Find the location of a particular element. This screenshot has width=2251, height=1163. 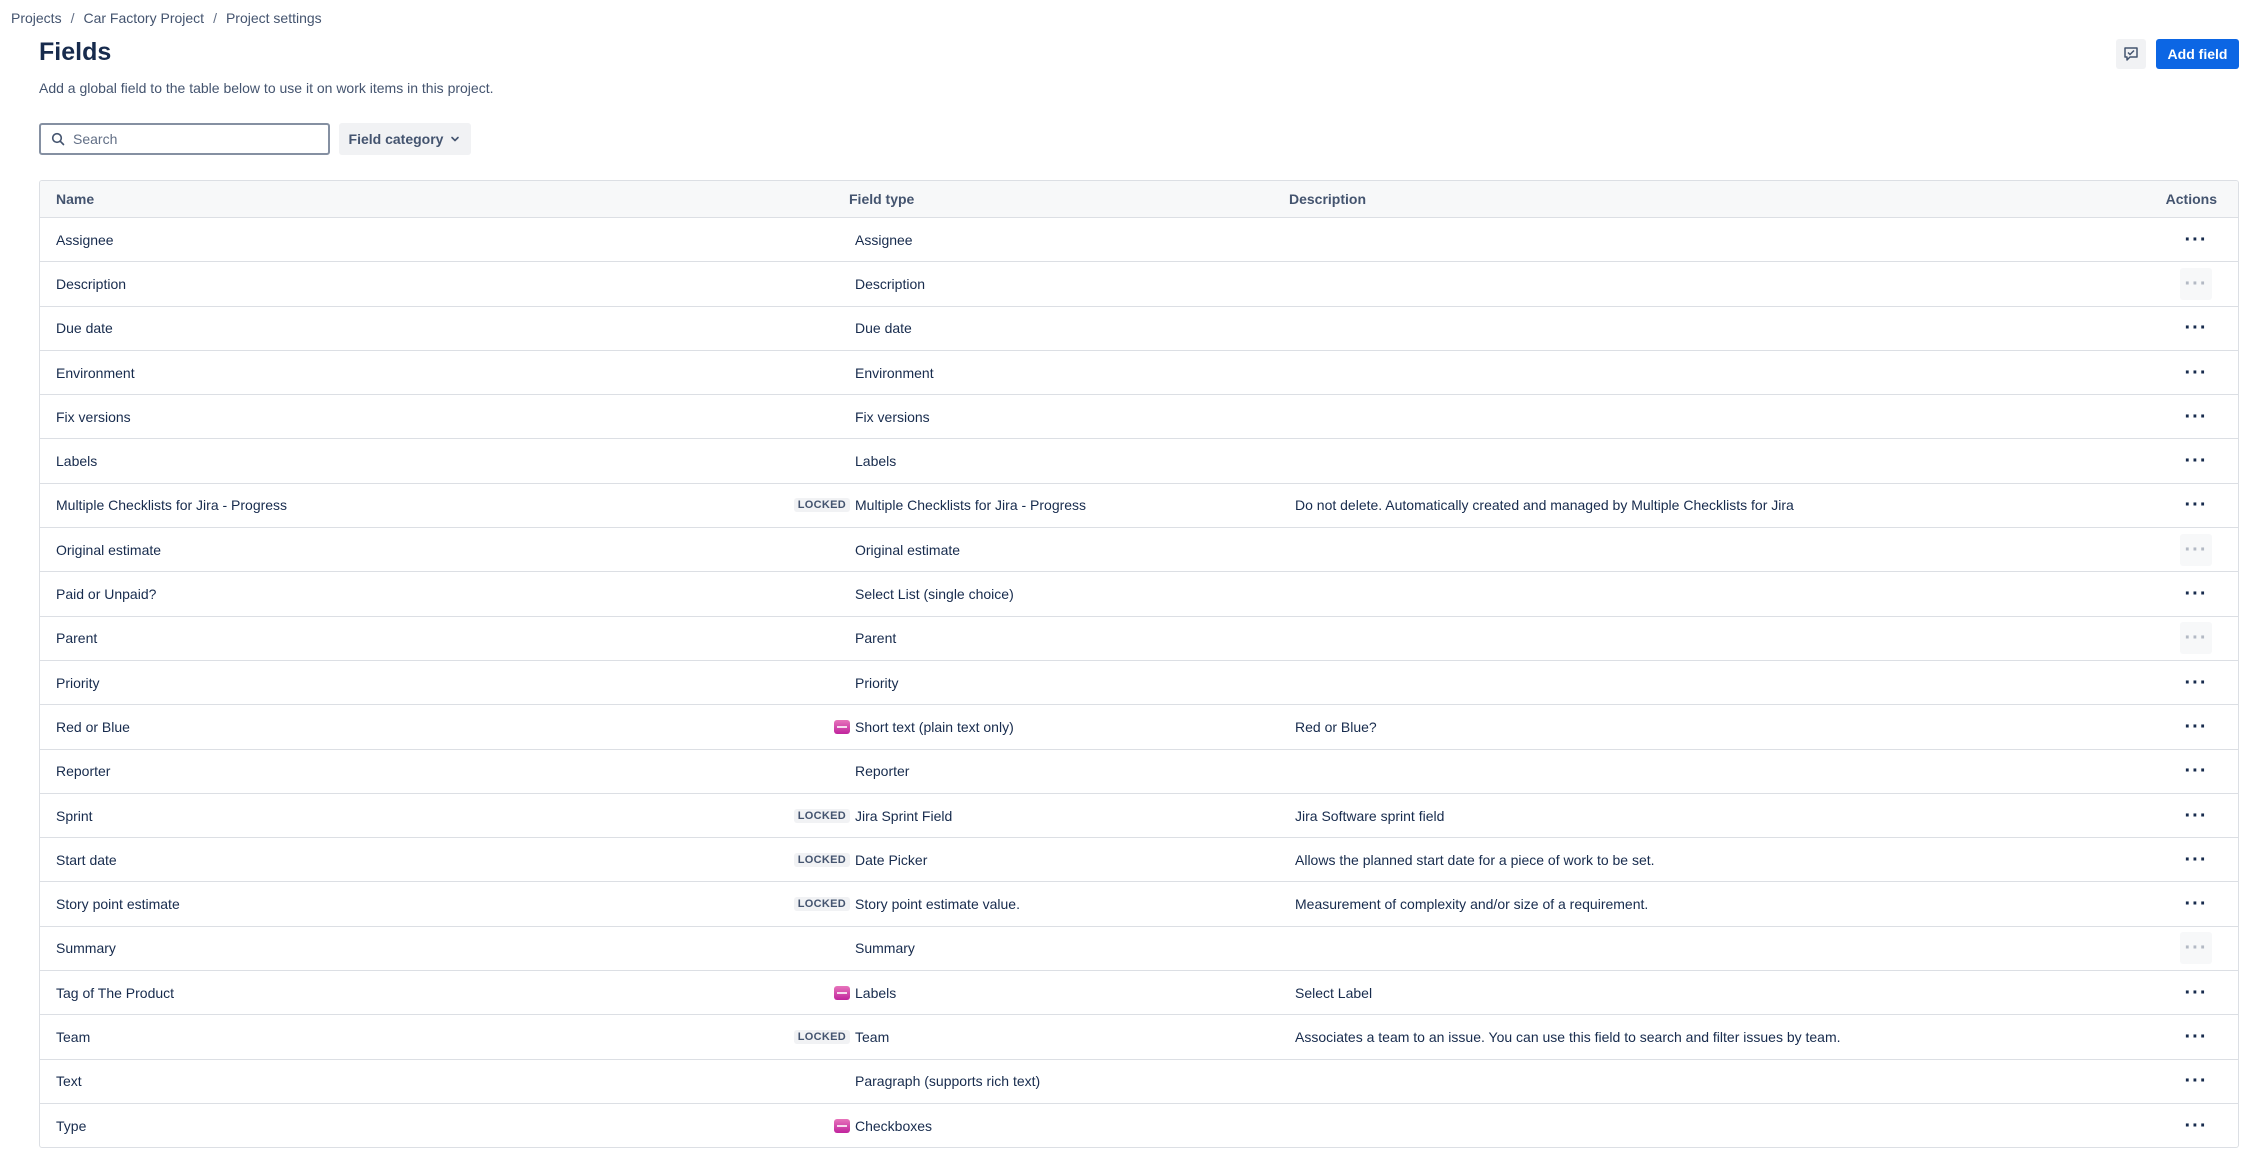

table-row: Reporter Reporter ··· is located at coordinates (1139, 772).